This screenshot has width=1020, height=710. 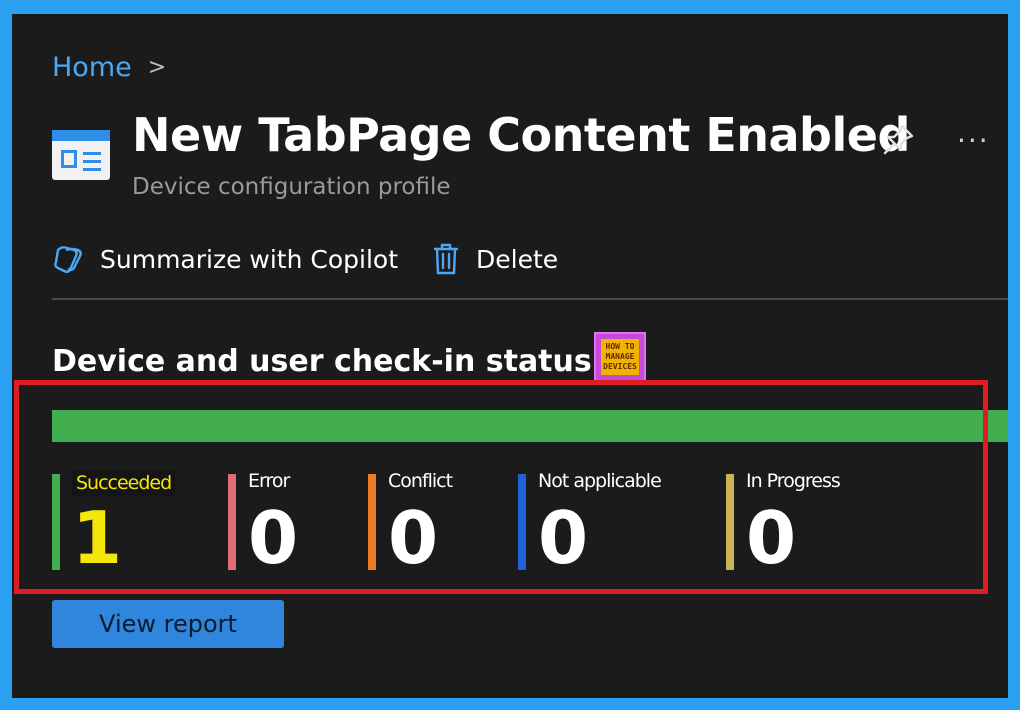 What do you see at coordinates (530, 299) in the screenshot?
I see `toolbar-divider` at bounding box center [530, 299].